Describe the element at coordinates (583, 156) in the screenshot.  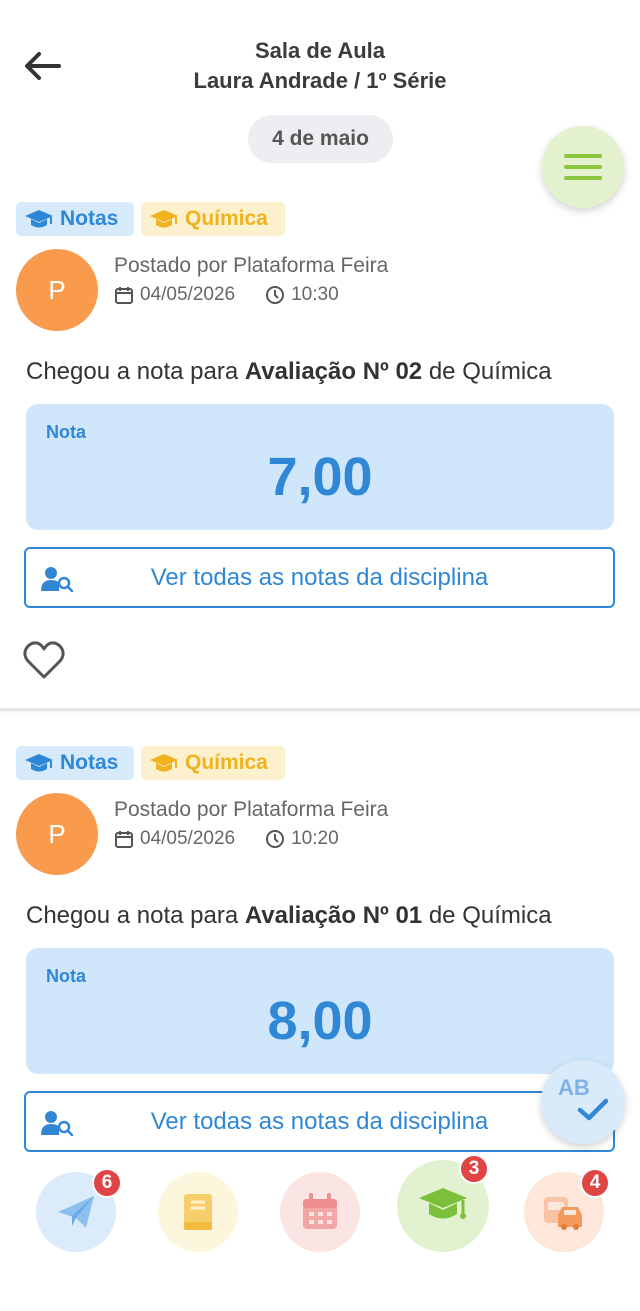
I see `menu-icon` at that location.